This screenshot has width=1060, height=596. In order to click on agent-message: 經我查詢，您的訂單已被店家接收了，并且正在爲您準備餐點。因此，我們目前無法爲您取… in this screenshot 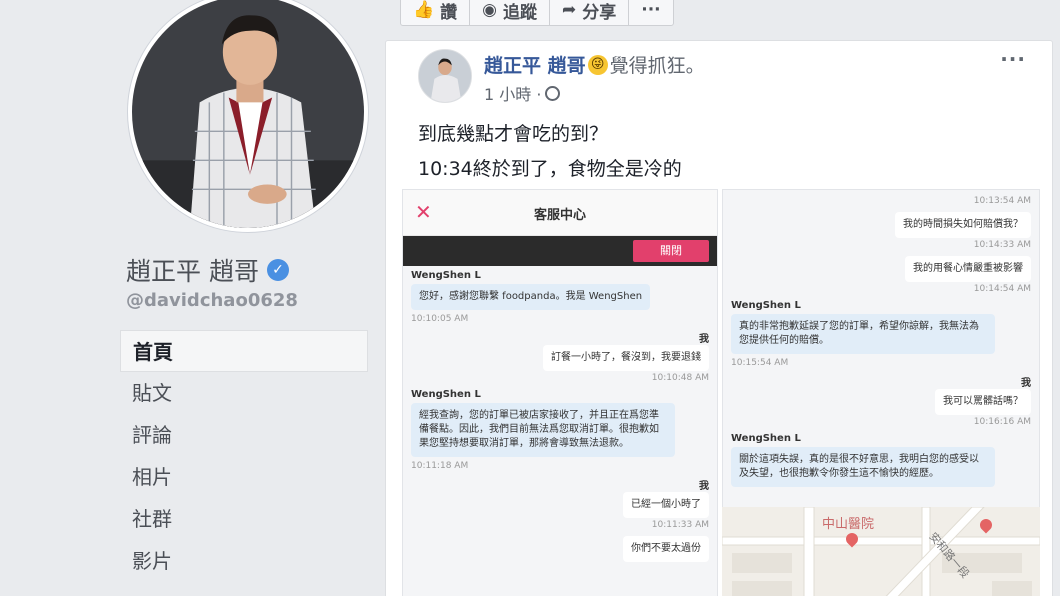, I will do `click(543, 430)`.